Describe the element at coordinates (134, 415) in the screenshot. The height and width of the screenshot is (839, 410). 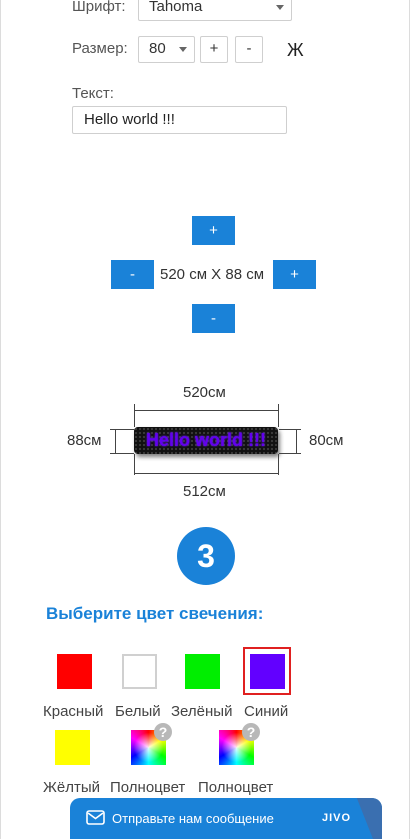
I see `top-left-tick` at that location.